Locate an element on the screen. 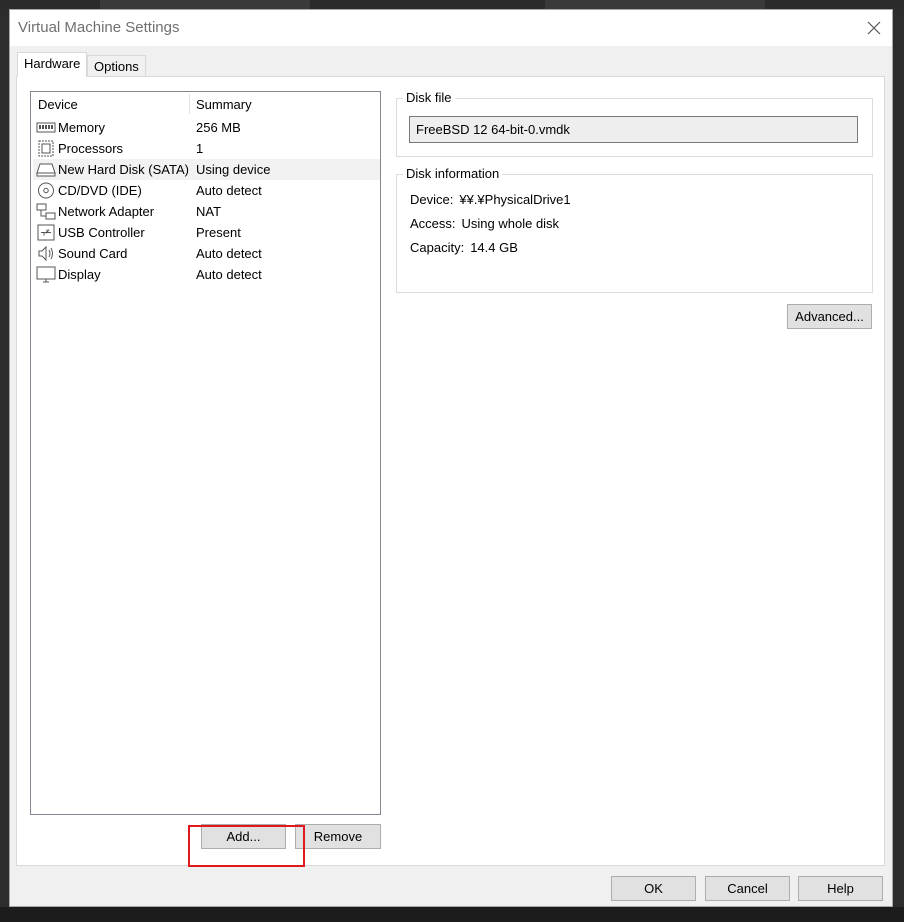 This screenshot has width=904, height=922. list-header: Device Summary is located at coordinates (205, 104).